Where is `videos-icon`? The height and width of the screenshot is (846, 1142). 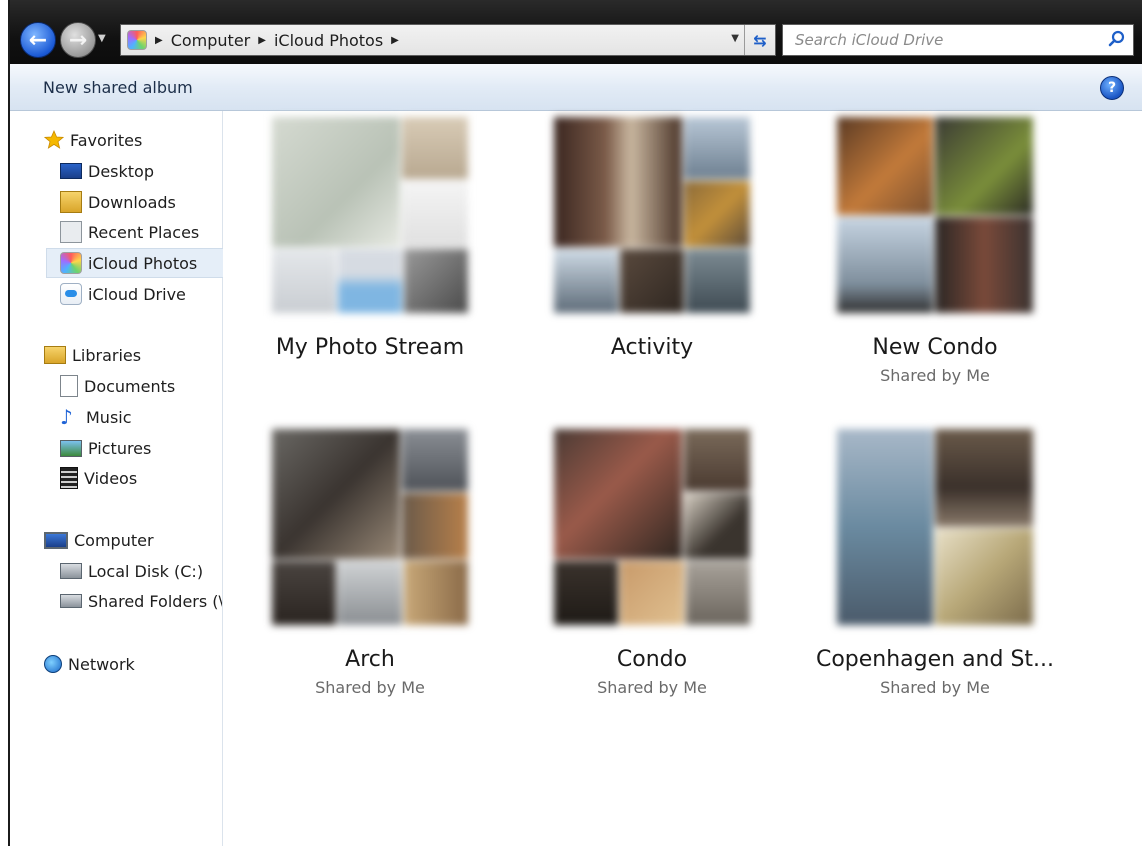
videos-icon is located at coordinates (69, 478).